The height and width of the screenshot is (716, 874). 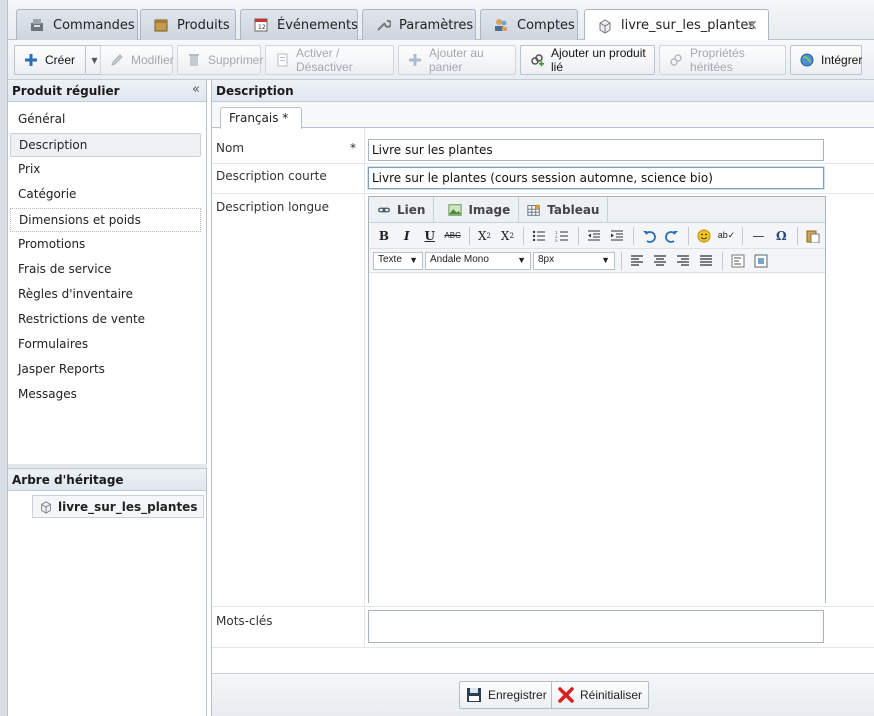 What do you see at coordinates (77, 24) in the screenshot?
I see `tab-commandes: Commandes` at bounding box center [77, 24].